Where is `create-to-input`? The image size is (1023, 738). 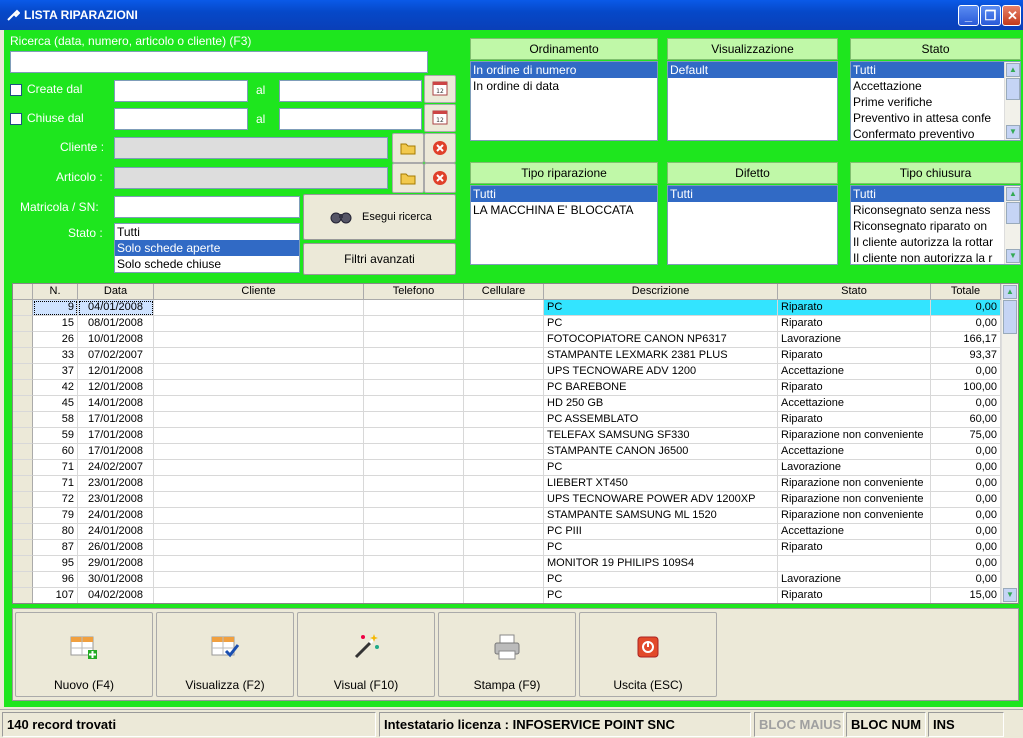
create-to-input is located at coordinates (350, 91).